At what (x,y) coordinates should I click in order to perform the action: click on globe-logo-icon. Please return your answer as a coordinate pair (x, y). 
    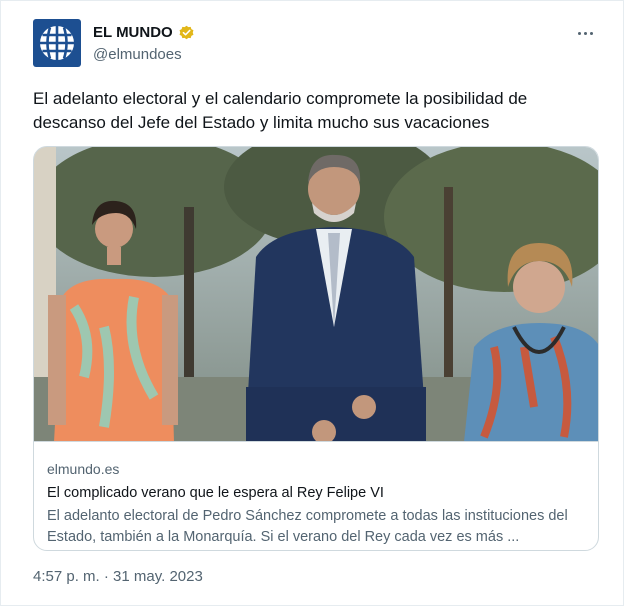
    Looking at the image, I should click on (57, 43).